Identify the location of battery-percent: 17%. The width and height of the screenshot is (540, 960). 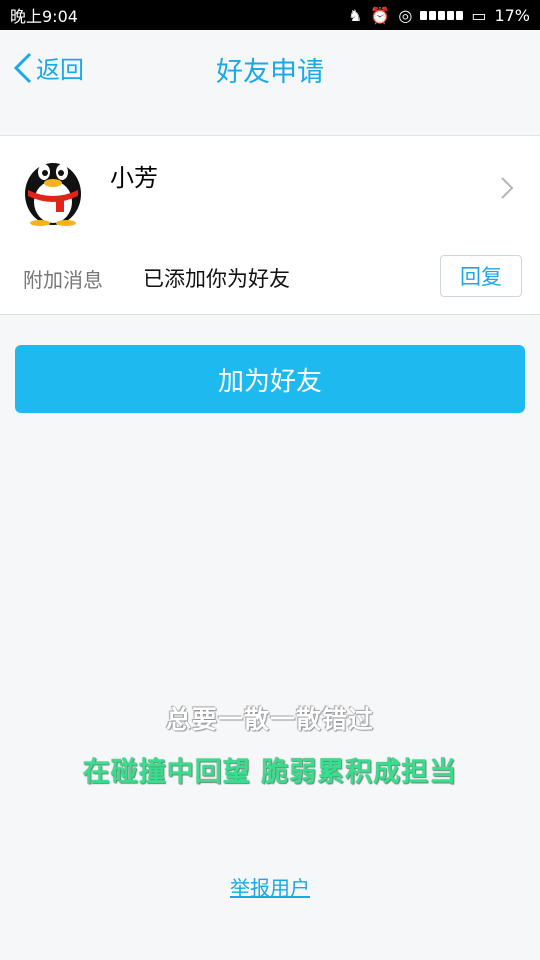
(512, 15).